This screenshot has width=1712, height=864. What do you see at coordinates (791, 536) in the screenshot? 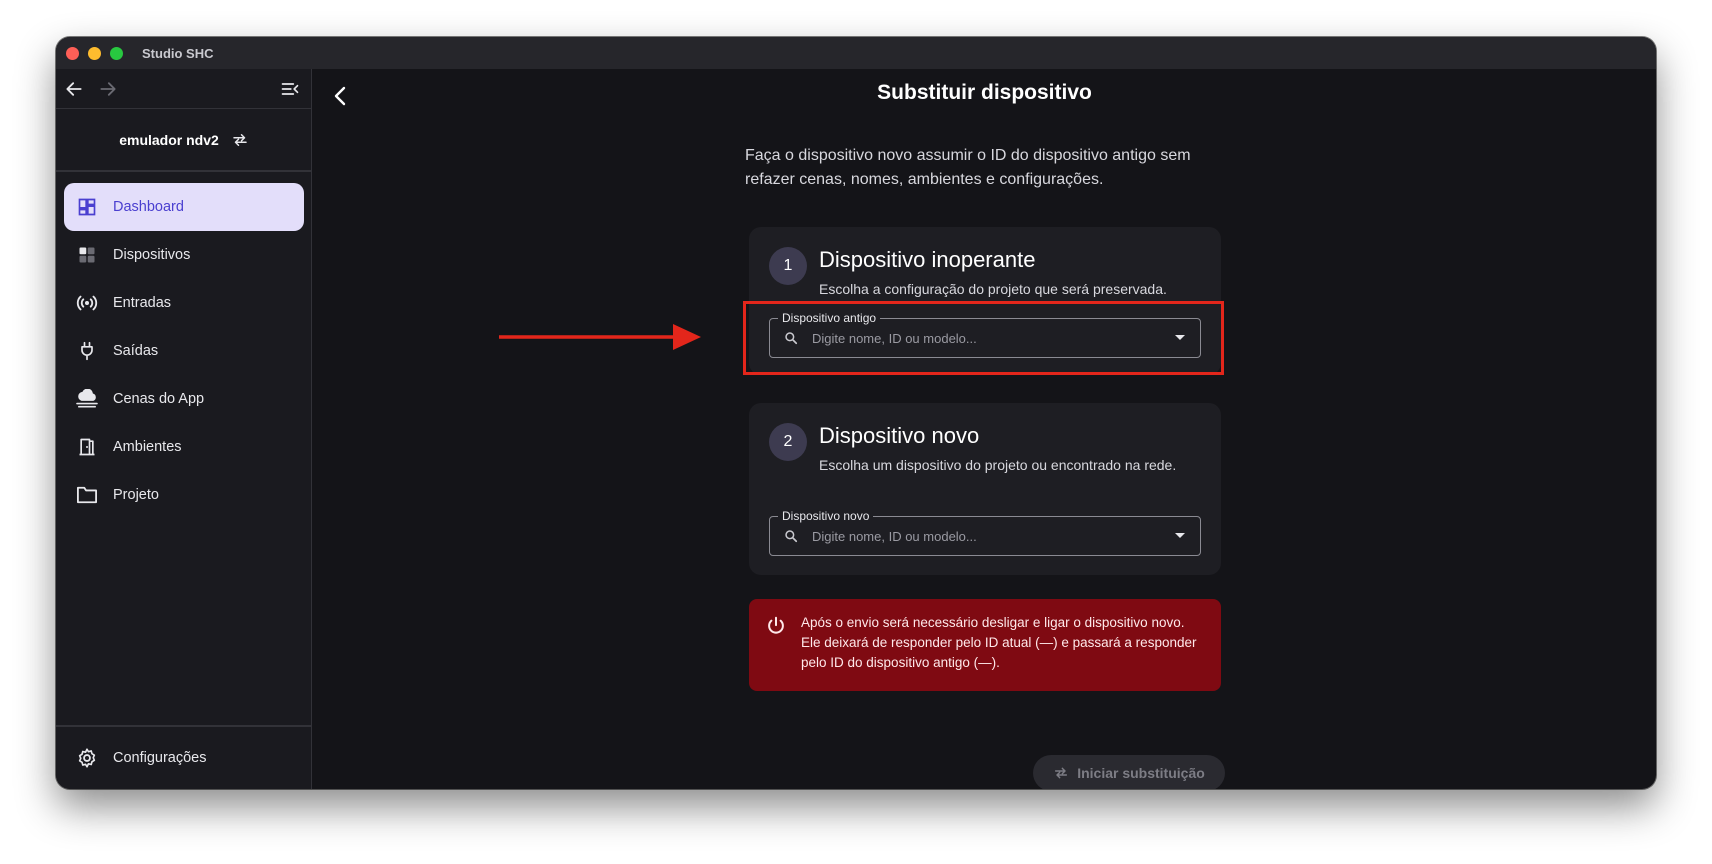
I see `search-icon` at bounding box center [791, 536].